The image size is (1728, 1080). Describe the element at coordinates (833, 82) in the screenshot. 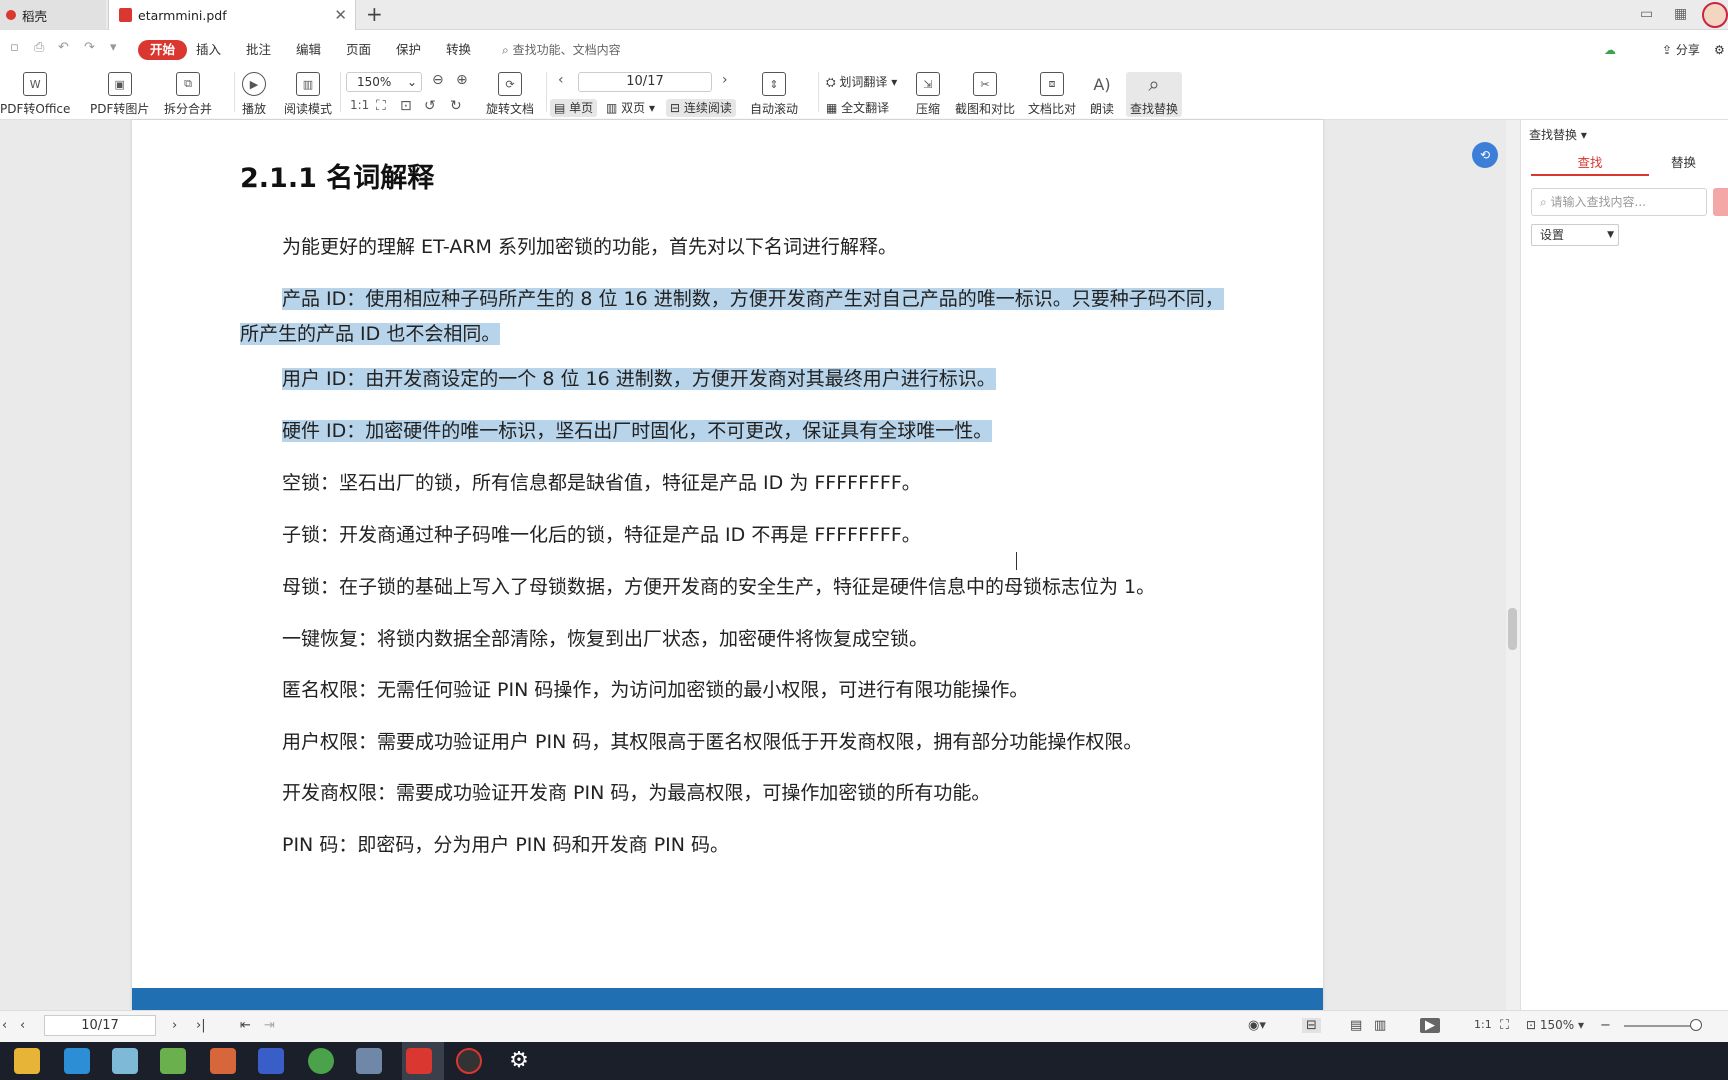

I see `translate-icon: ⛭` at that location.